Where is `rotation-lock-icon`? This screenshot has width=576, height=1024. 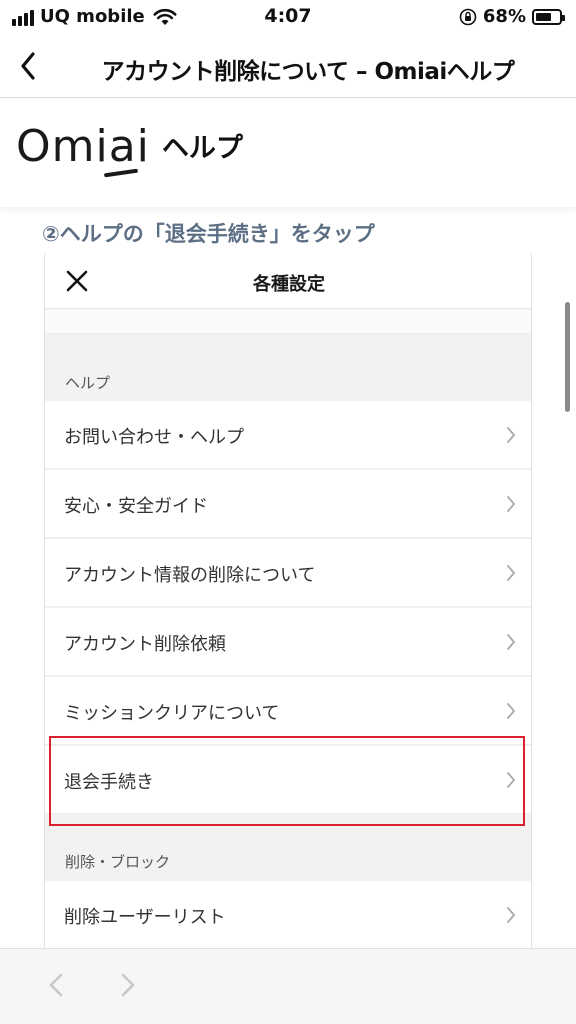
rotation-lock-icon is located at coordinates (468, 16).